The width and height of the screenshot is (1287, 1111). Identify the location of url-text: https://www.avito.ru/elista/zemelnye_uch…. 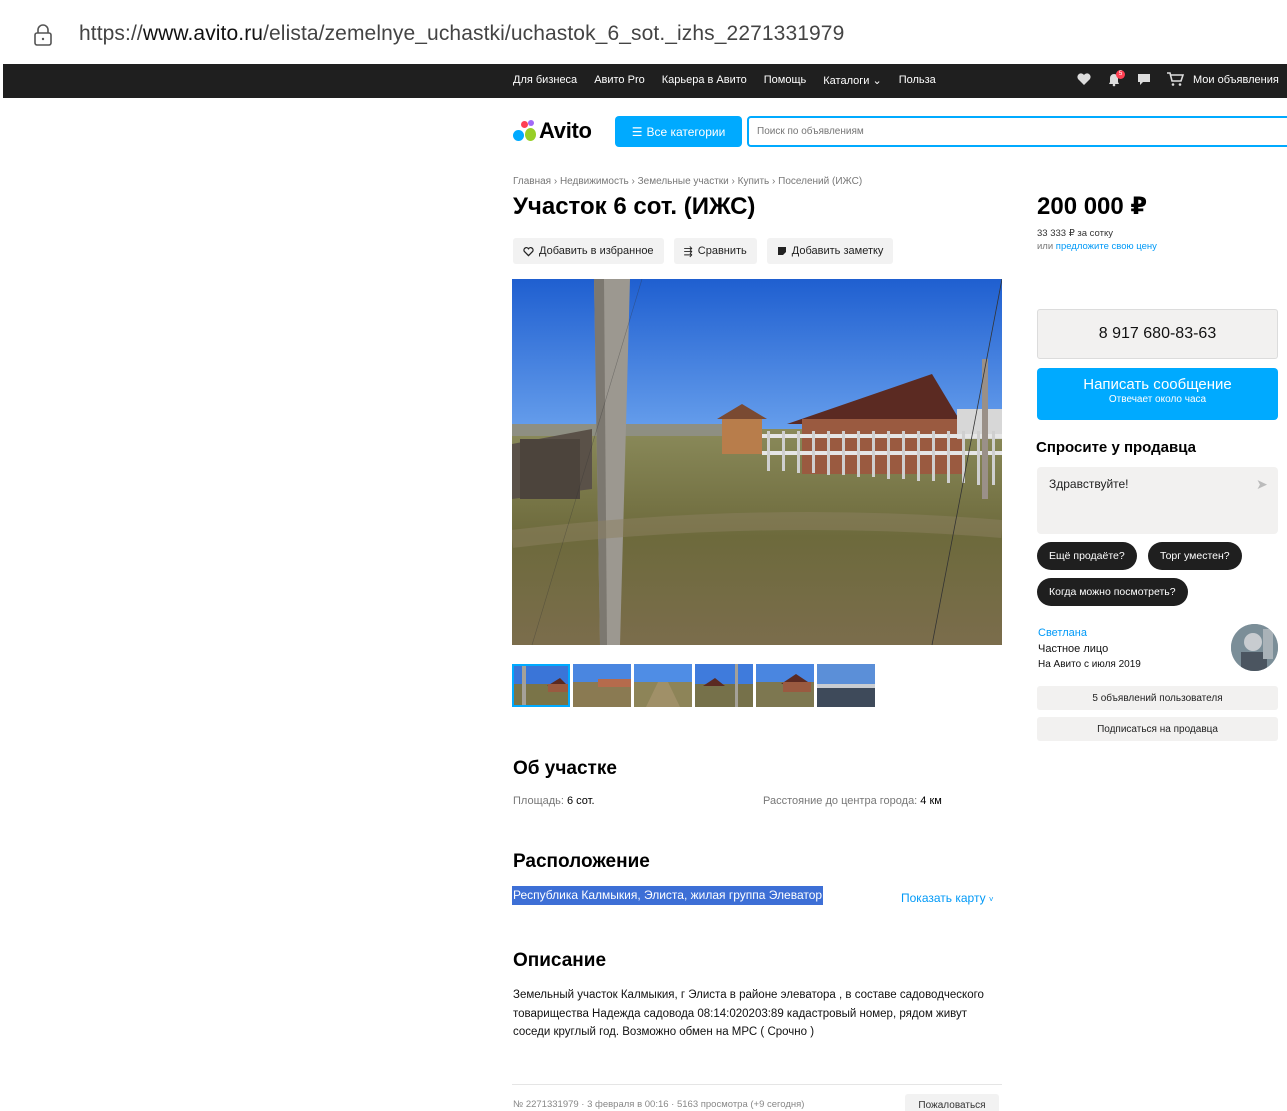
(461, 34).